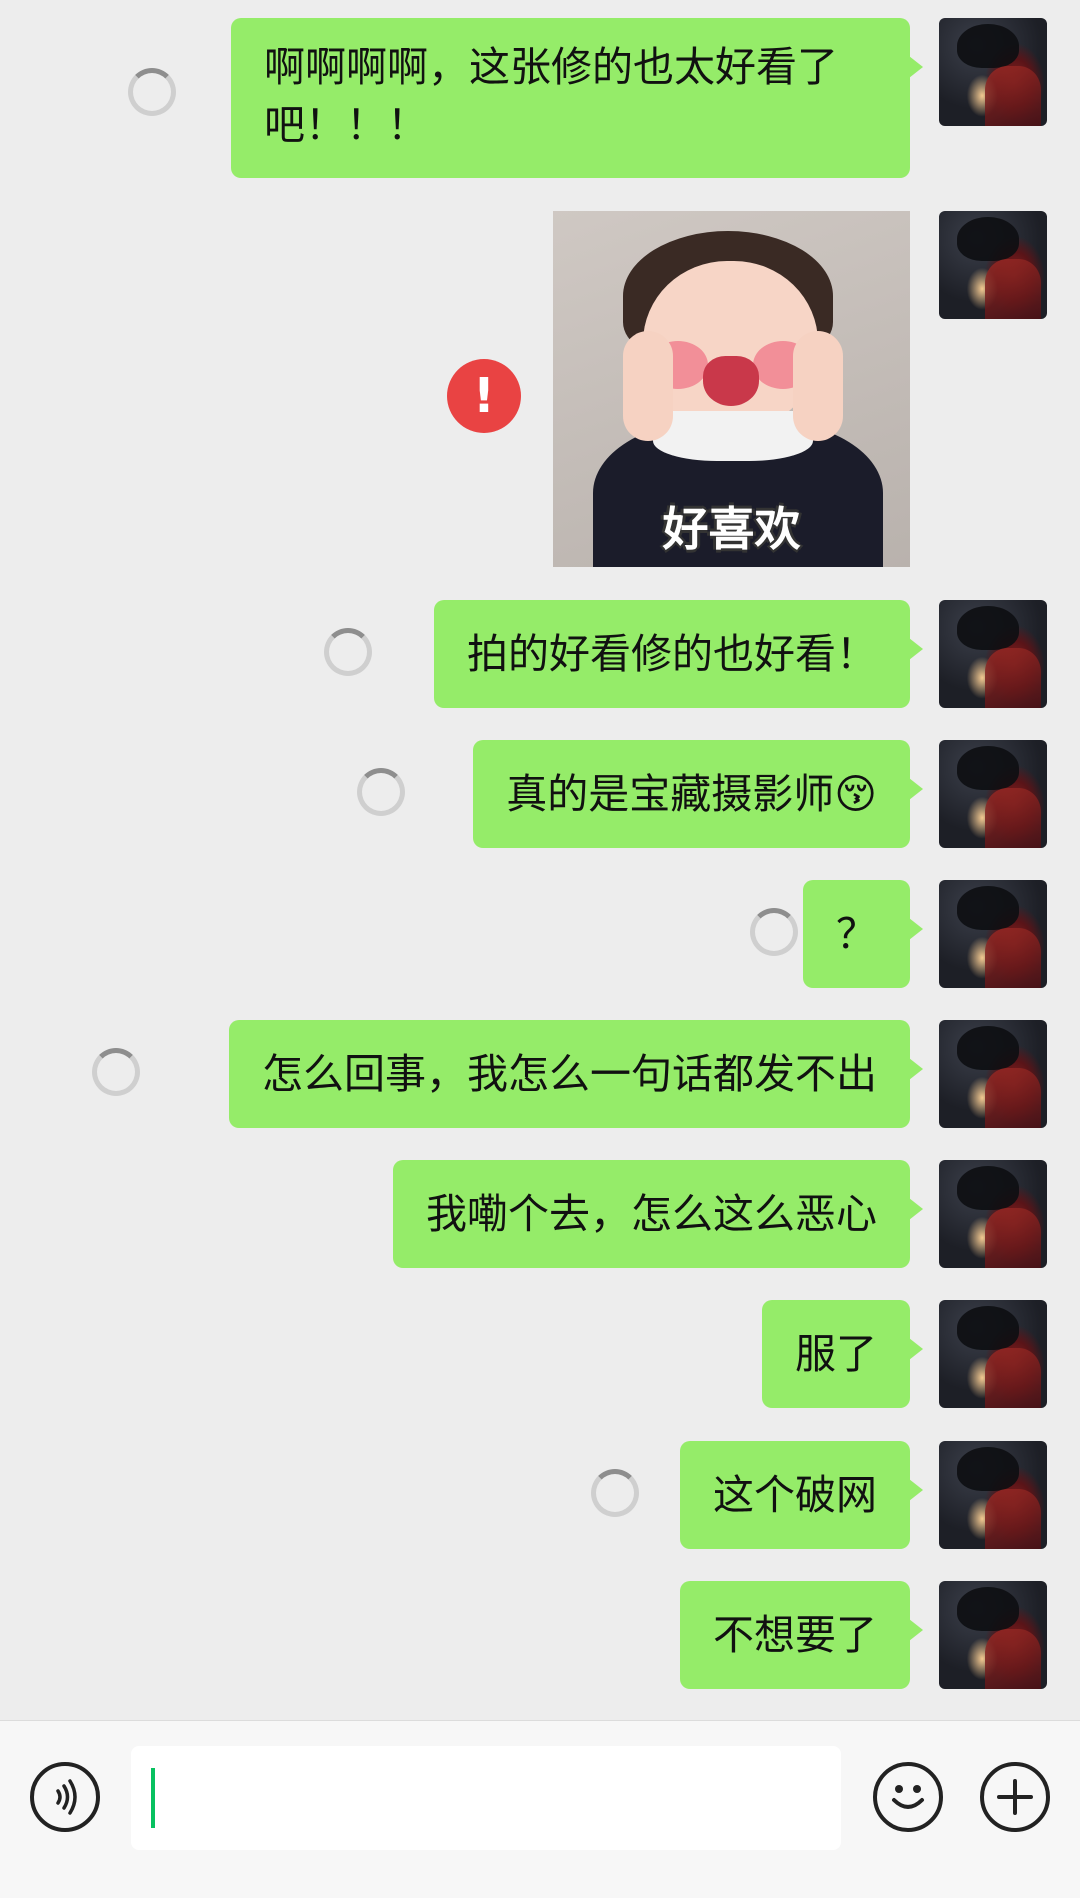  I want to click on message-row: 我嘞个去，怎么这么恶心, so click(540, 1214).